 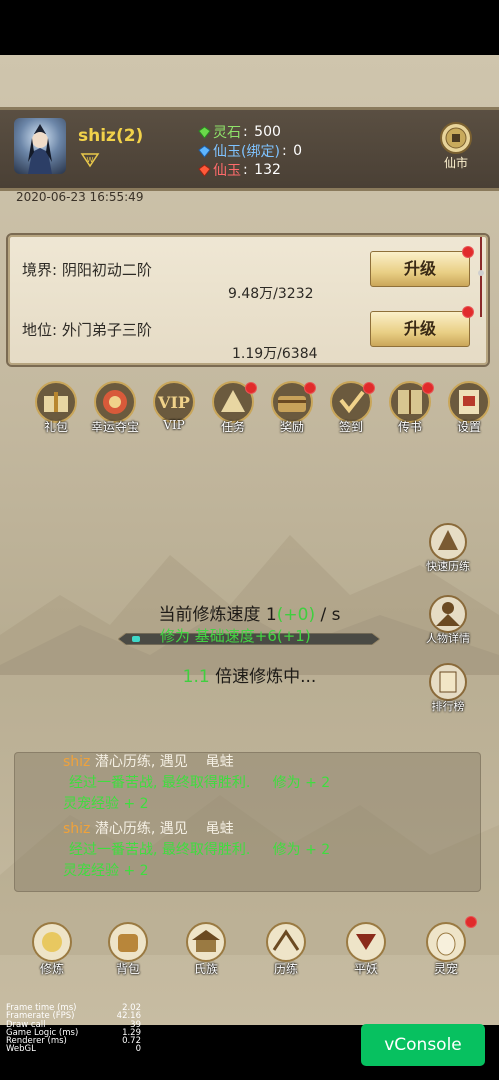 What do you see at coordinates (206, 942) in the screenshot?
I see `clan-icon` at bounding box center [206, 942].